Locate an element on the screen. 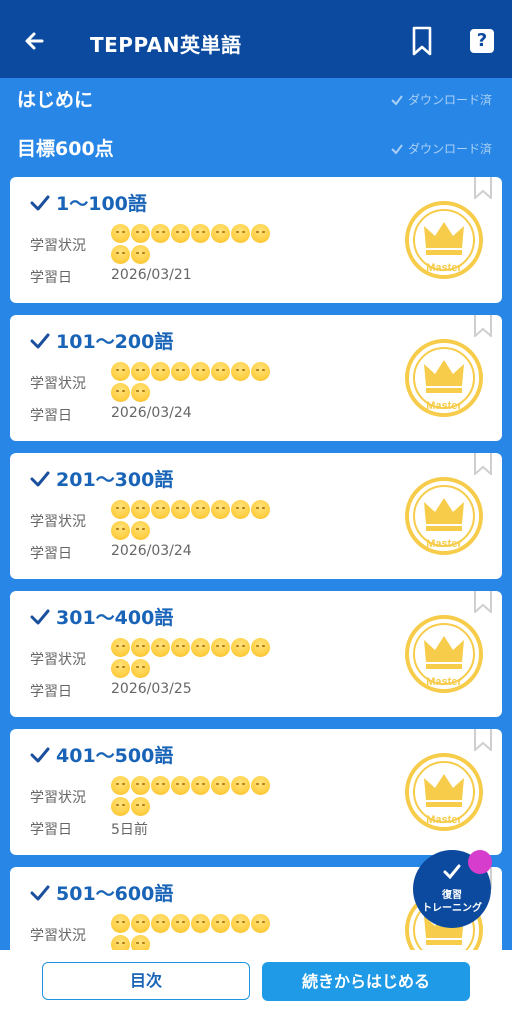 The height and width of the screenshot is (1024, 512). card-range-text: 501〜600語 is located at coordinates (115, 894).